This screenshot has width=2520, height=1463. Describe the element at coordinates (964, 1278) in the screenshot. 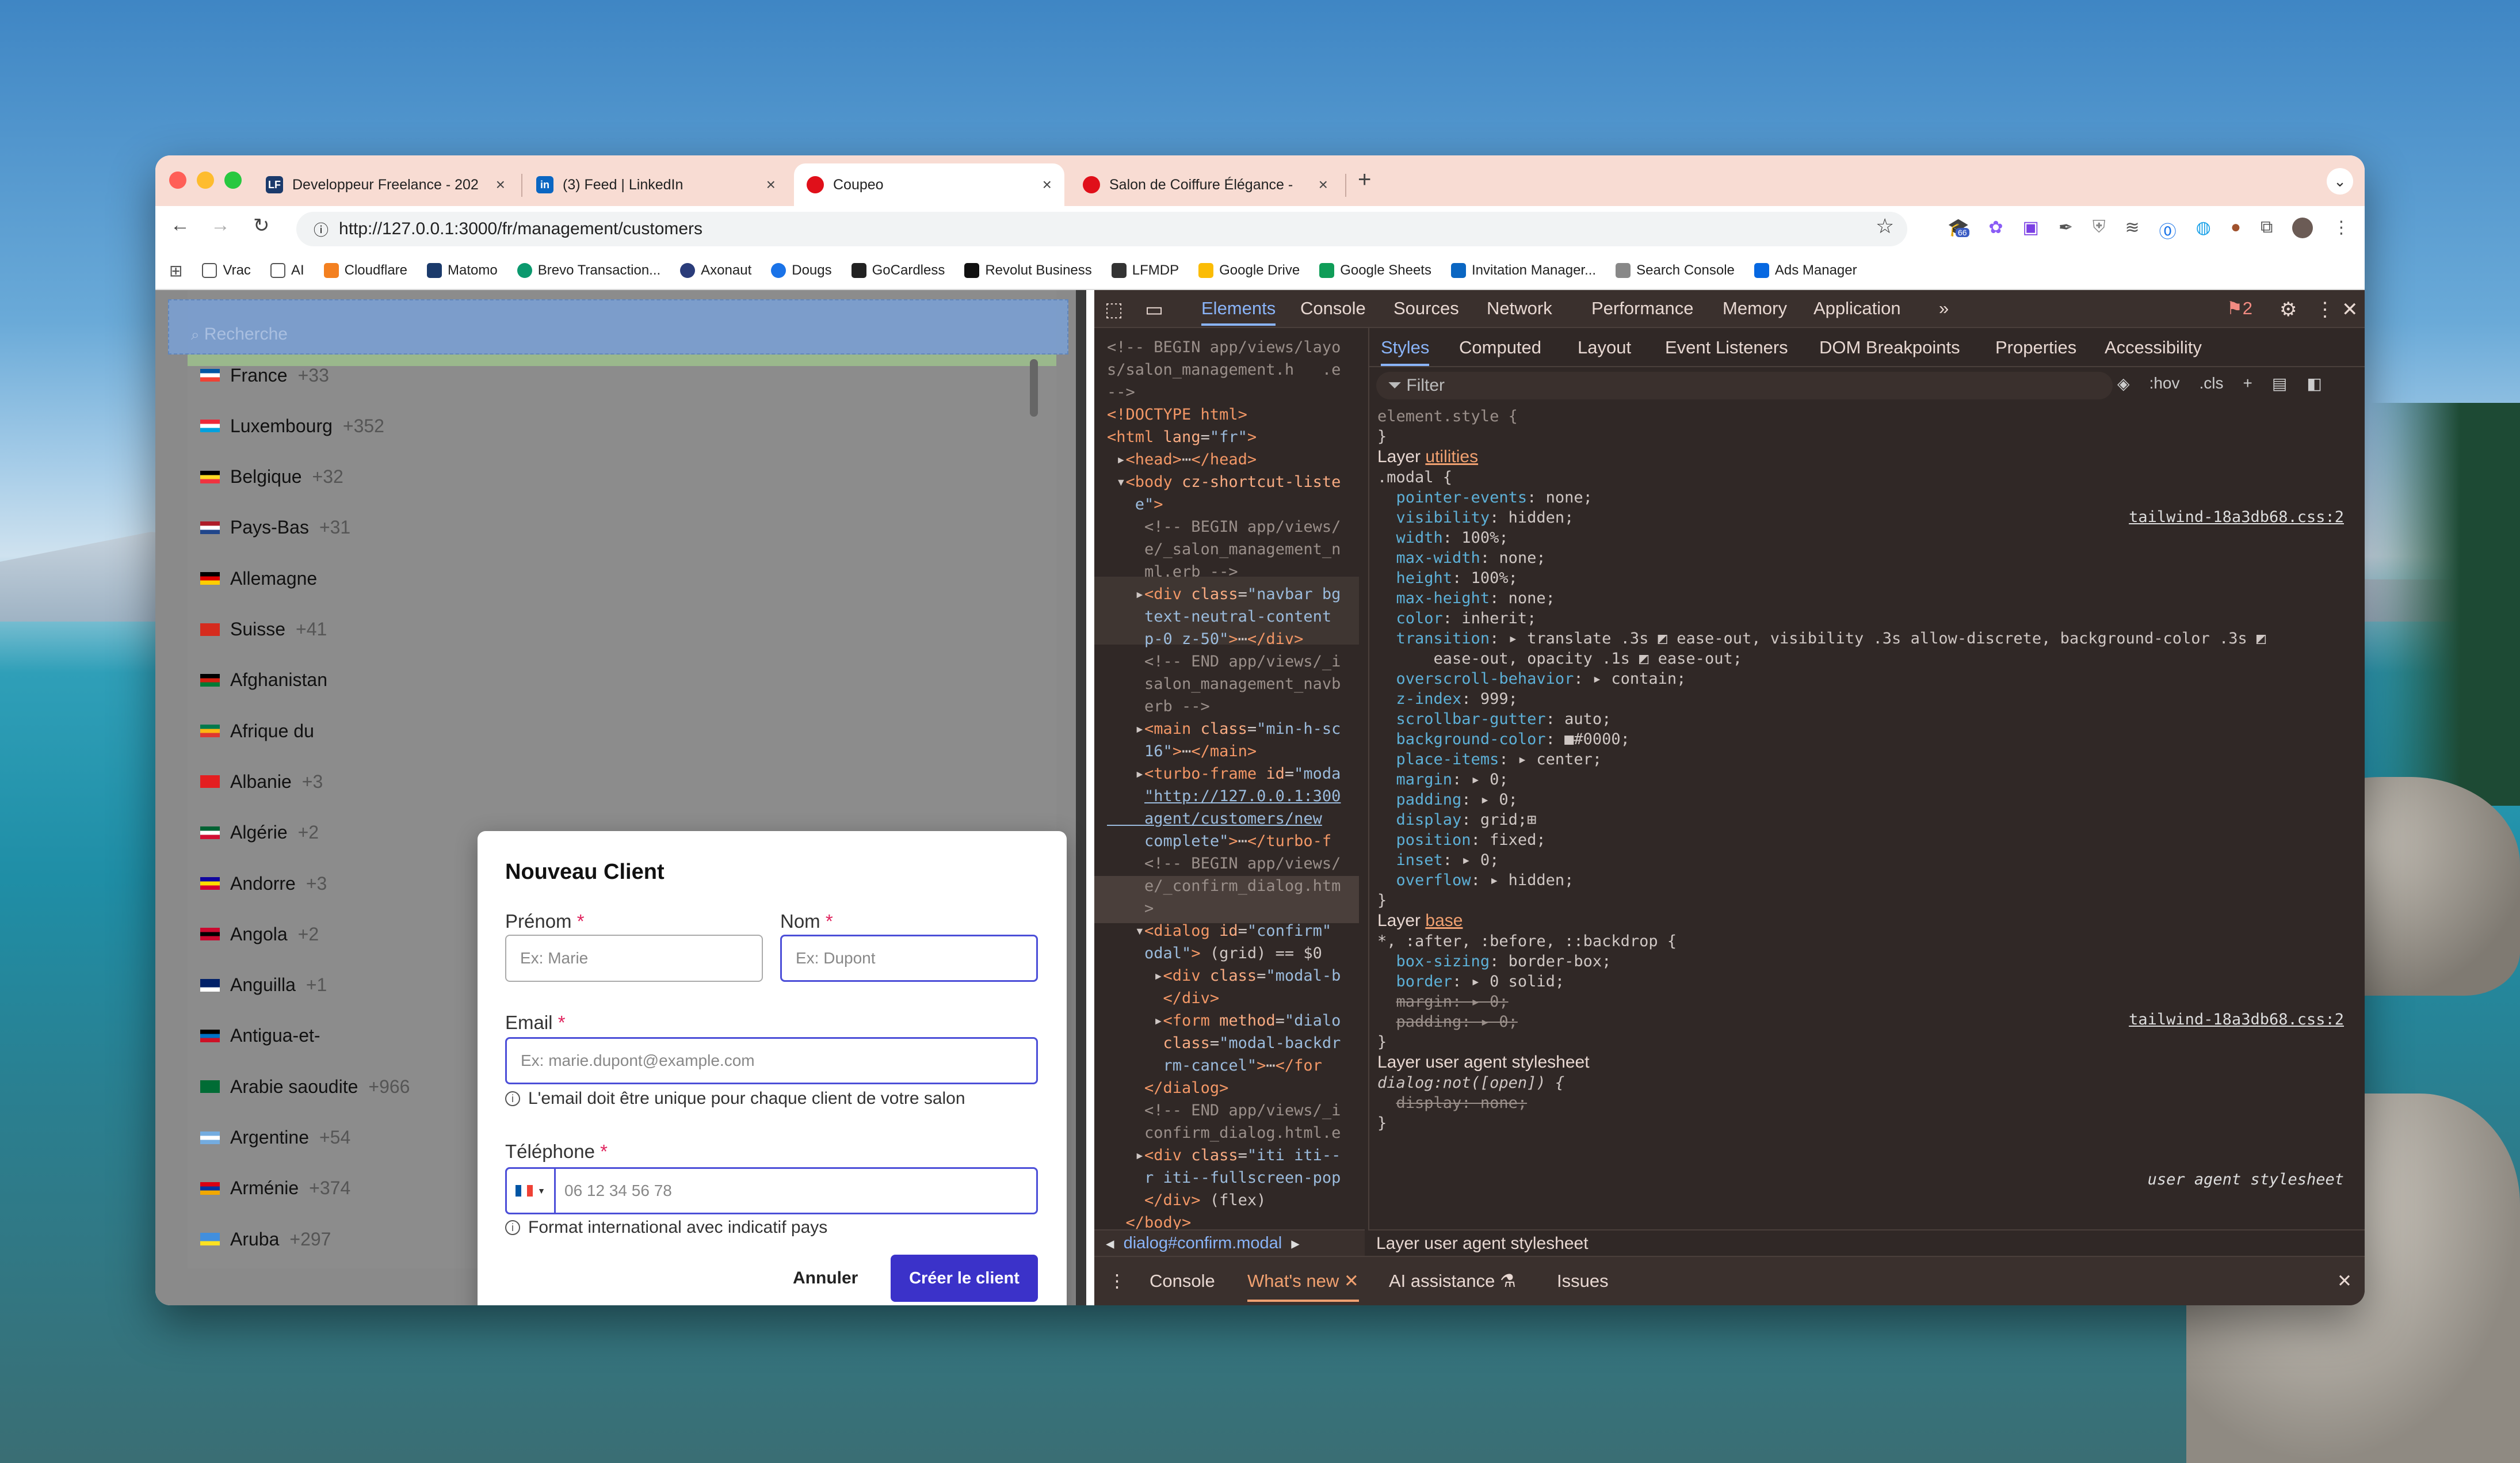

I see `create-client-button: Créer le client` at that location.